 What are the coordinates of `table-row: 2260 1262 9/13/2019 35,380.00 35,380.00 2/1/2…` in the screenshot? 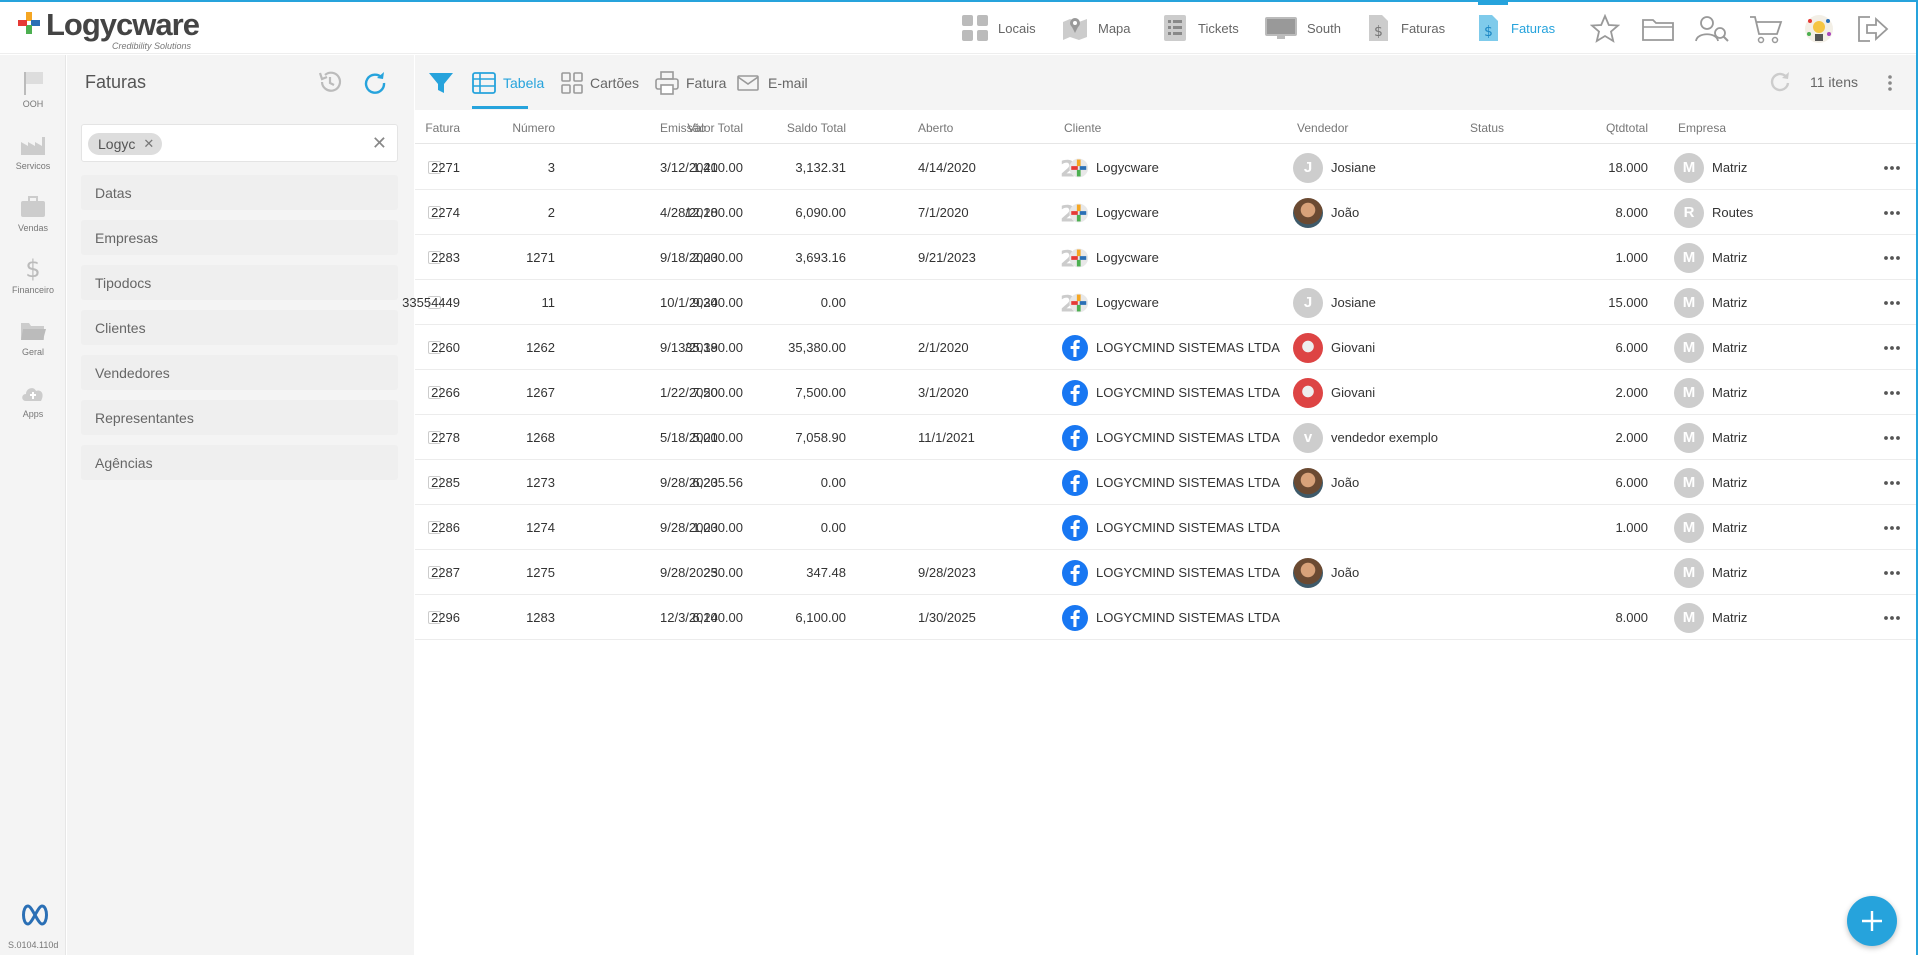 It's located at (1166, 347).